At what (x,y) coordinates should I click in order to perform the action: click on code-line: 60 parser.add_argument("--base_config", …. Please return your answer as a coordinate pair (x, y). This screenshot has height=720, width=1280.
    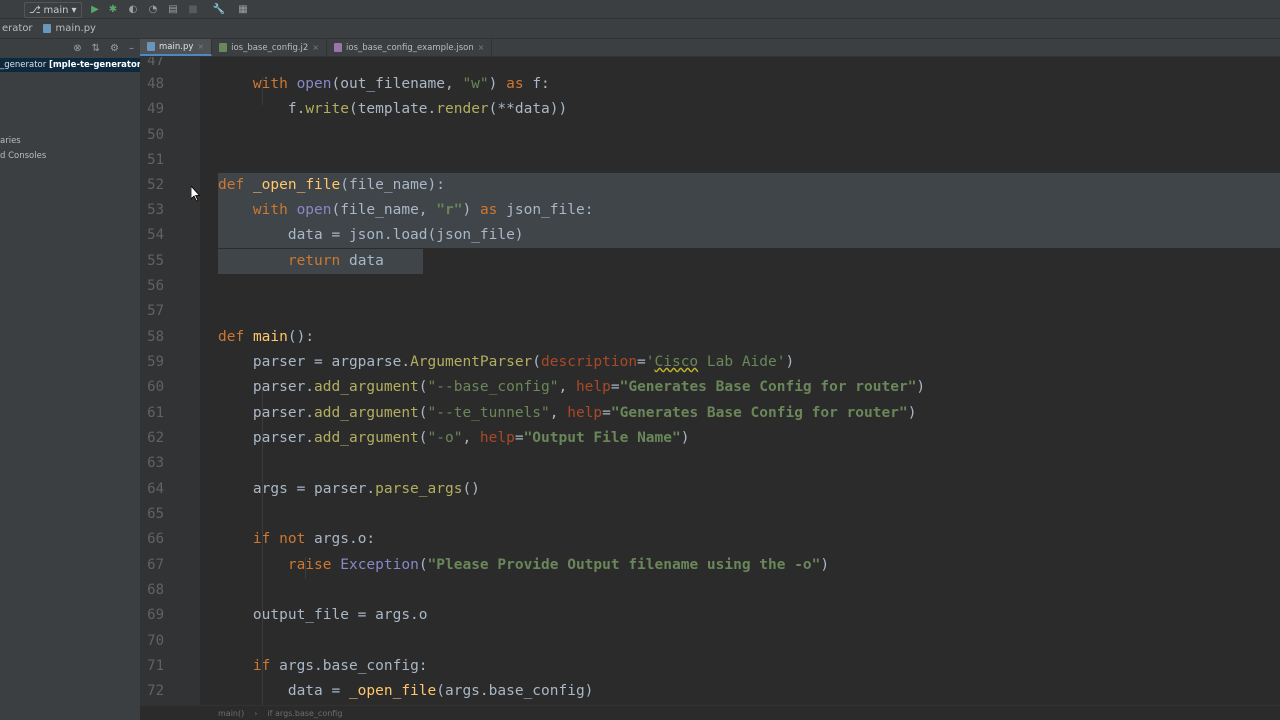
    Looking at the image, I should click on (710, 387).